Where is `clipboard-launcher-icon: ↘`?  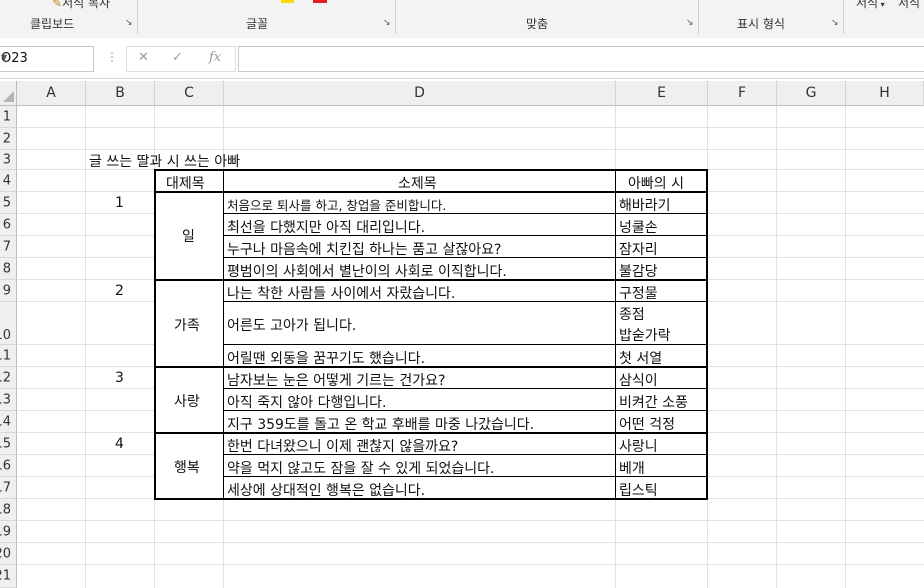 clipboard-launcher-icon: ↘ is located at coordinates (129, 23).